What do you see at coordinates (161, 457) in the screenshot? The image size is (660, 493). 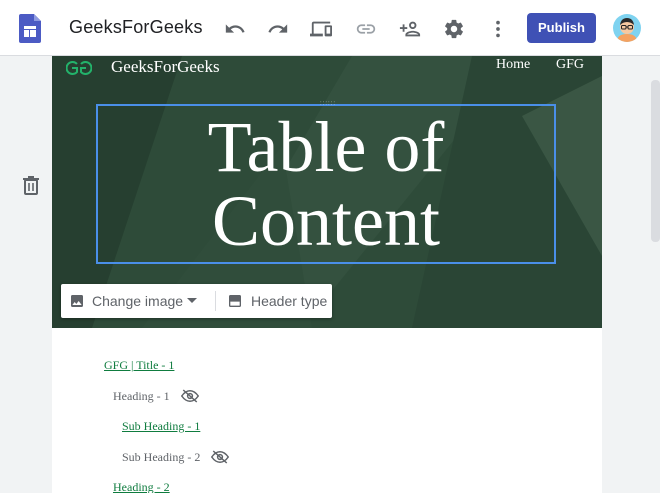 I see `toc-item-sub-heading-2: Sub Heading - 2` at bounding box center [161, 457].